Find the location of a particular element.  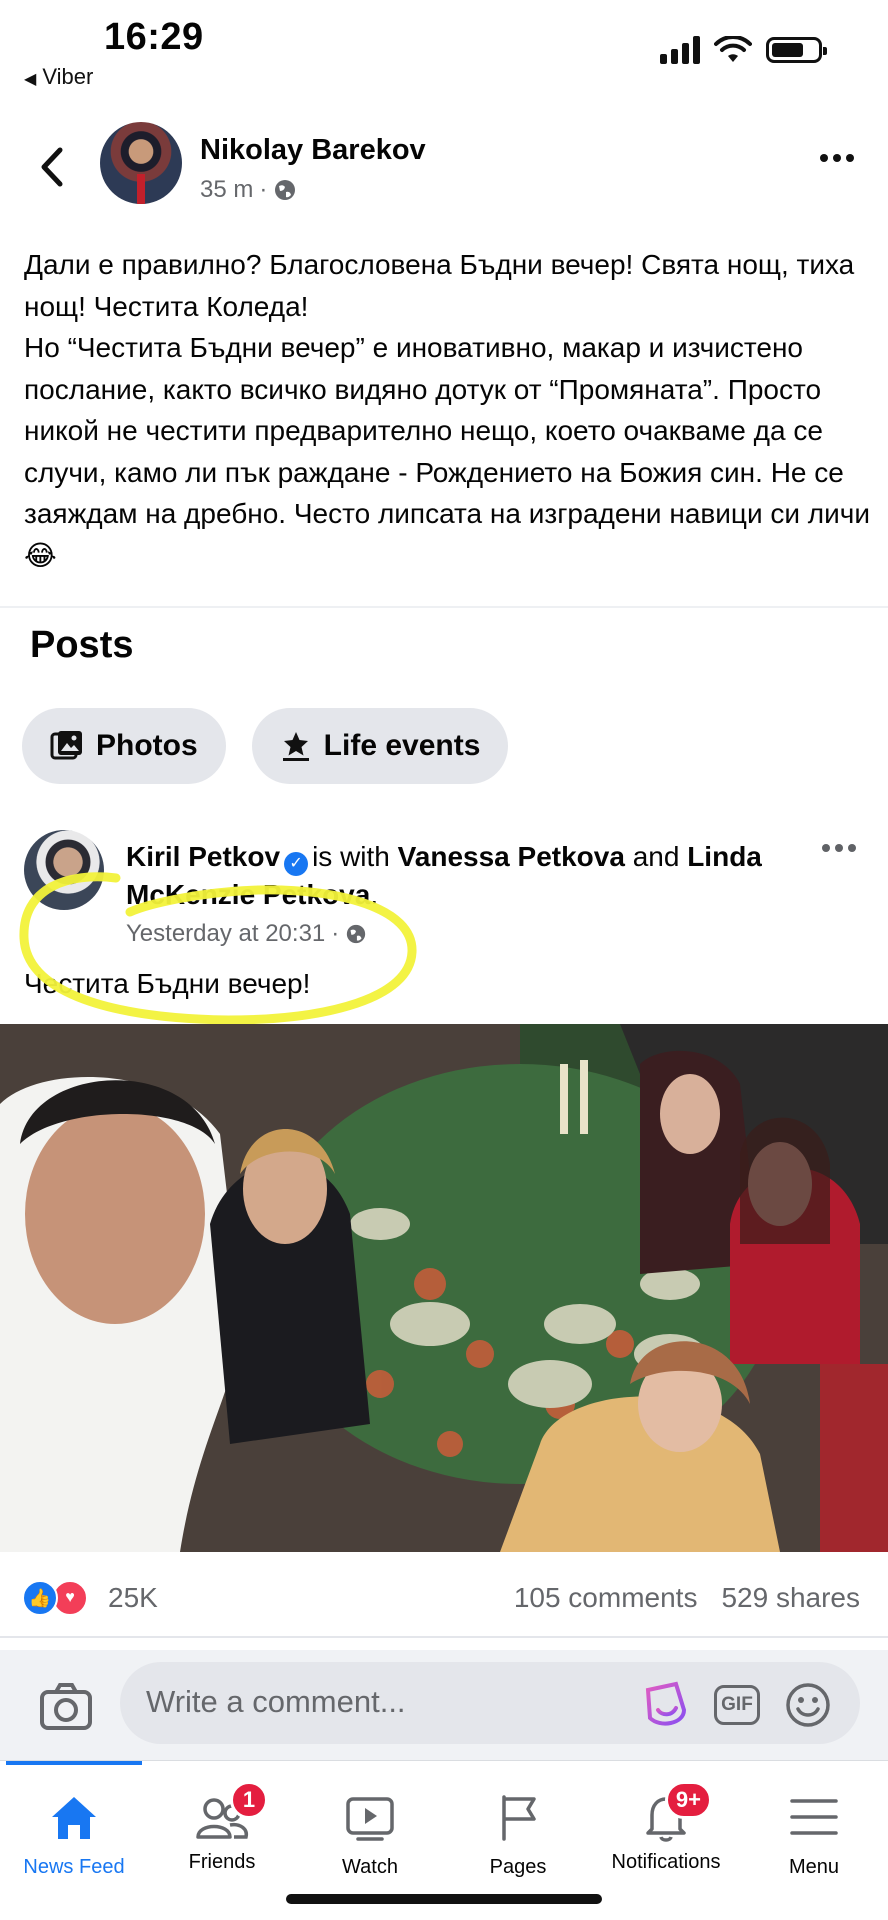

bell-icon: 9+ is located at coordinates (675, 1813).